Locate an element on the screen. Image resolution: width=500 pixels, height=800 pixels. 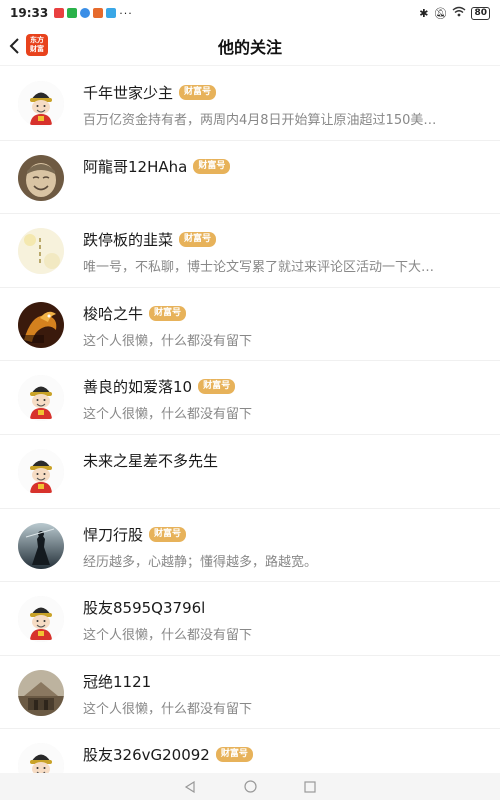
user-name: 善良的如爱落10 is located at coordinates (138, 387).